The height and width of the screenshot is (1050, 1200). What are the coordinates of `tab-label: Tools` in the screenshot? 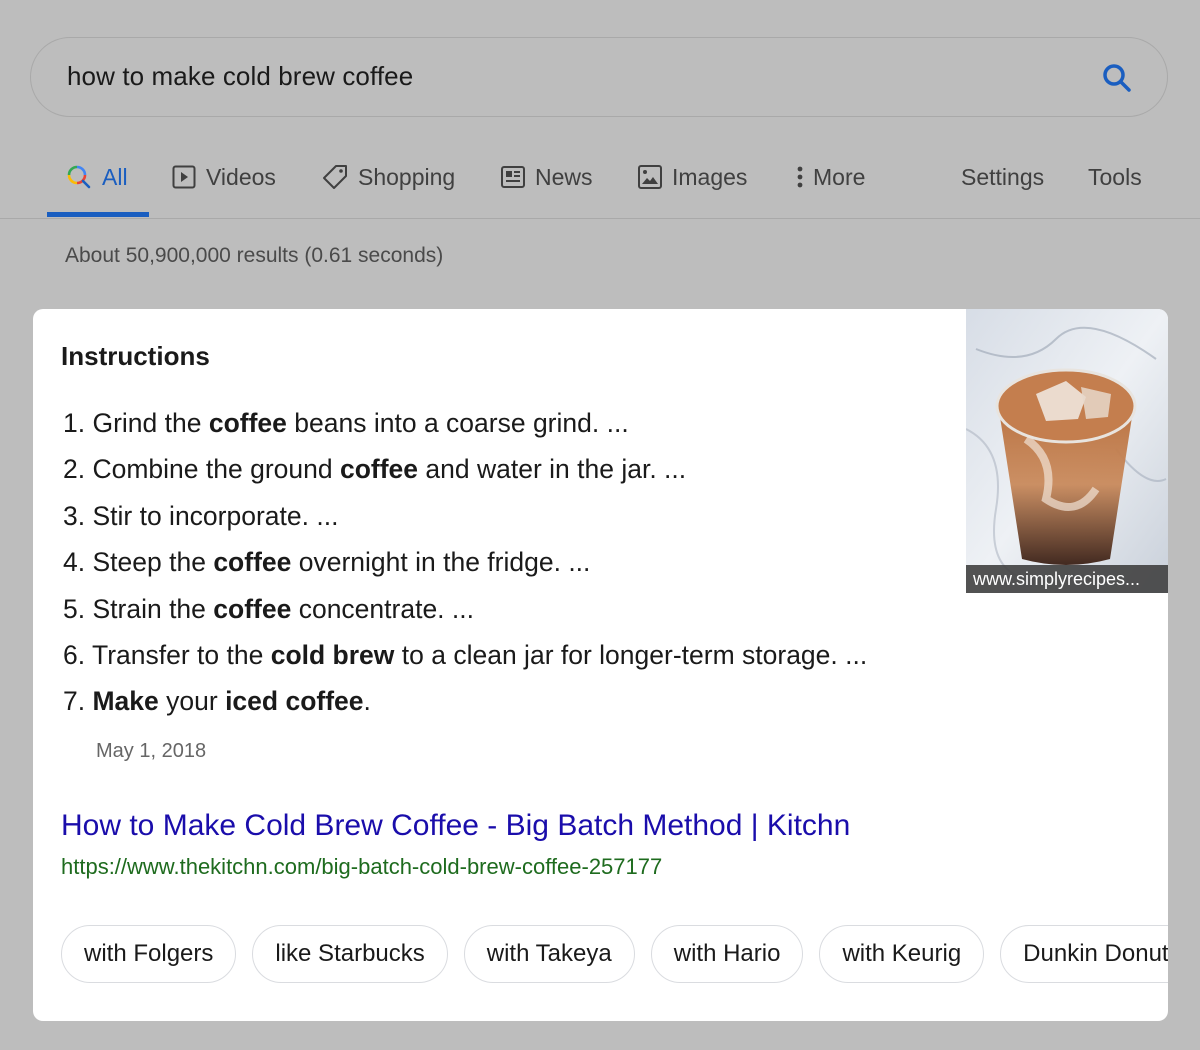 It's located at (1115, 176).